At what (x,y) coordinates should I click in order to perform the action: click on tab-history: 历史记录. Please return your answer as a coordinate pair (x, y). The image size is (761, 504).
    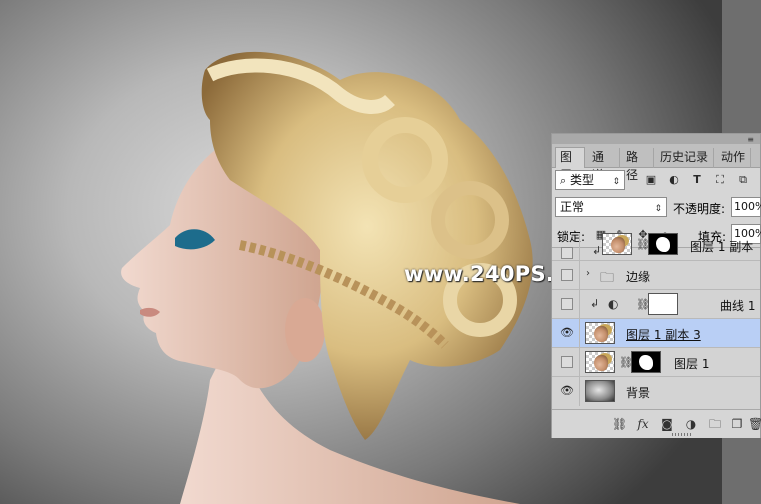
    Looking at the image, I should click on (685, 158).